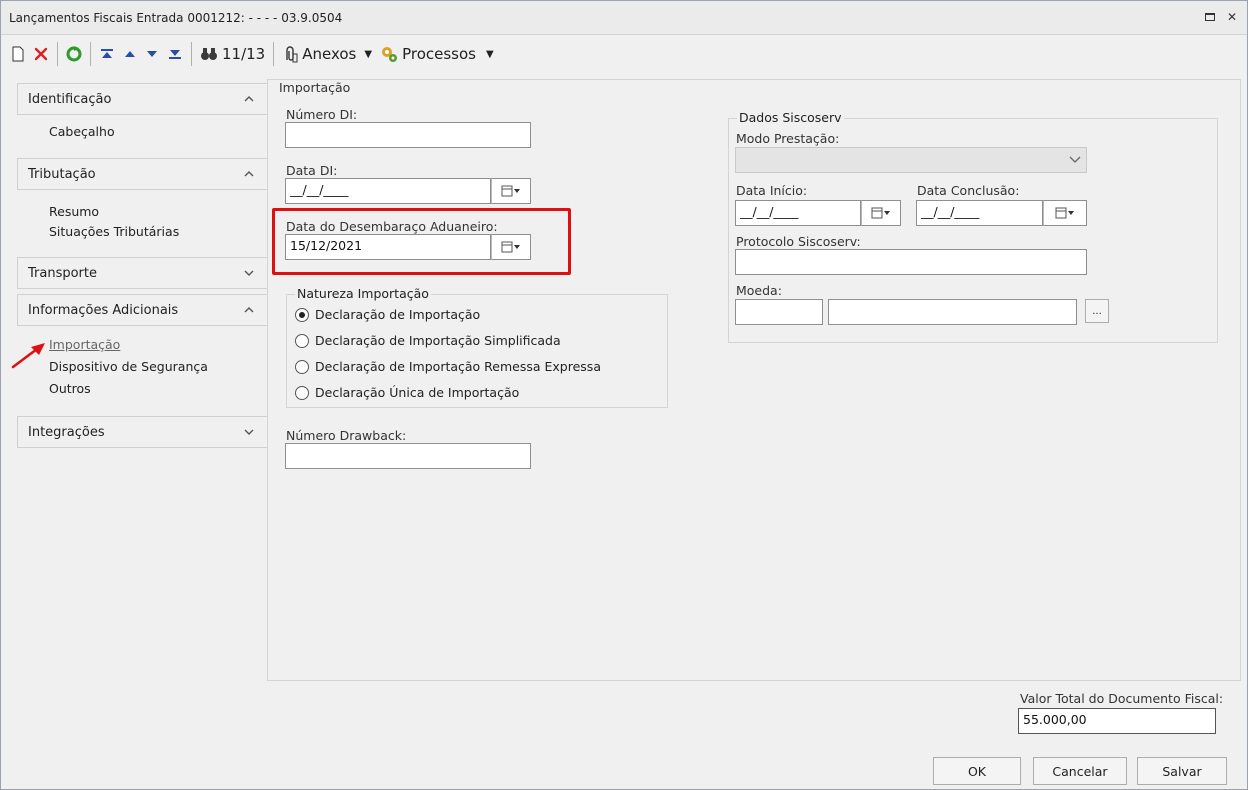 The image size is (1248, 790). I want to click on window-controls: ✕, so click(1221, 17).